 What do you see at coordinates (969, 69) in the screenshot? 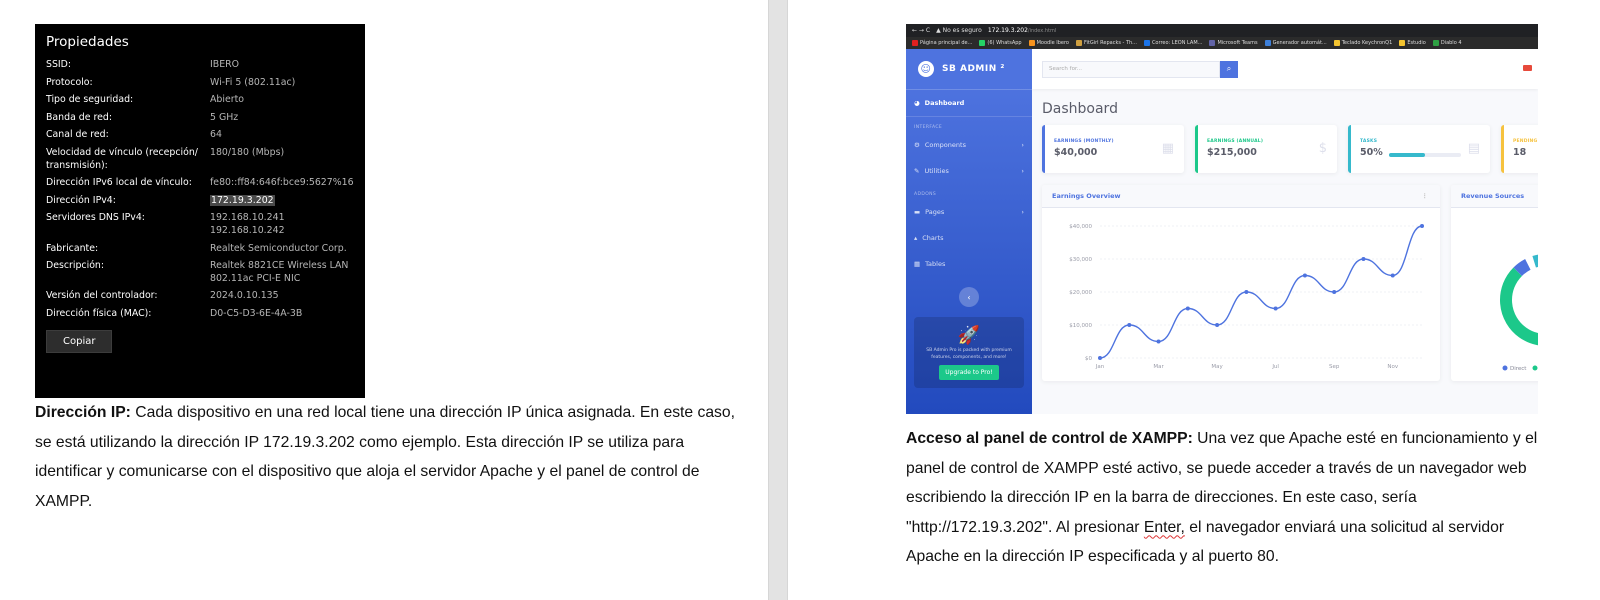
I see `brand: ☺ SB ADMIN ²` at bounding box center [969, 69].